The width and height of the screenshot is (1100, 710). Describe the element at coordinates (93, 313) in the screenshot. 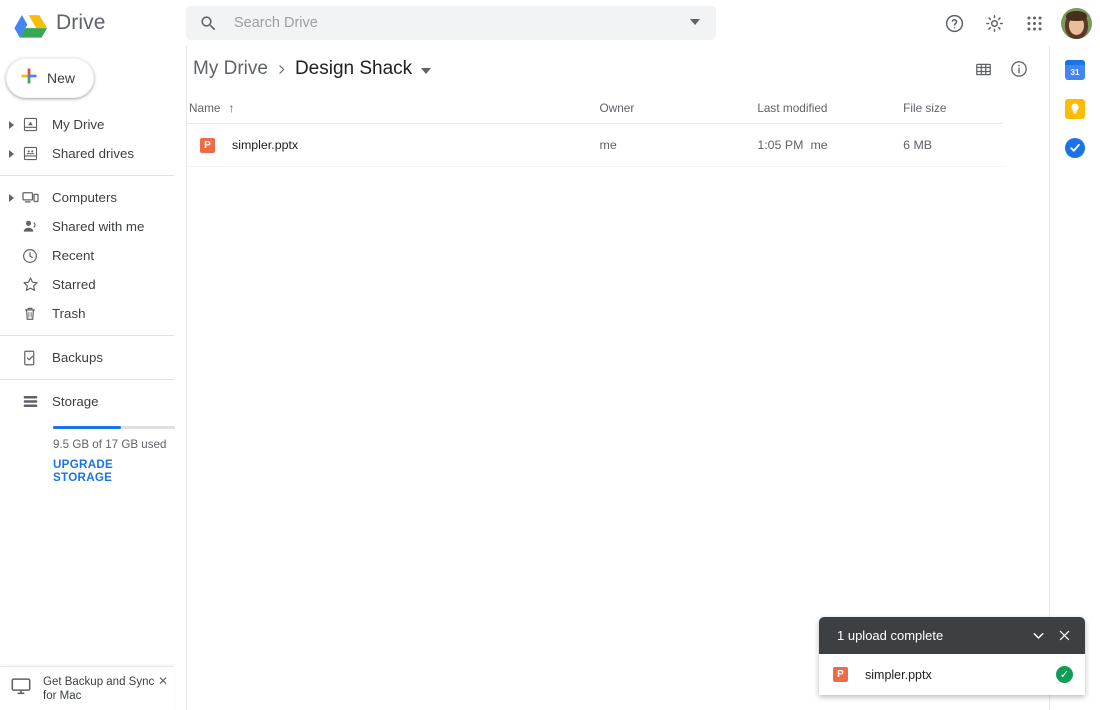

I see `sidebar-item-trash: Trash` at that location.